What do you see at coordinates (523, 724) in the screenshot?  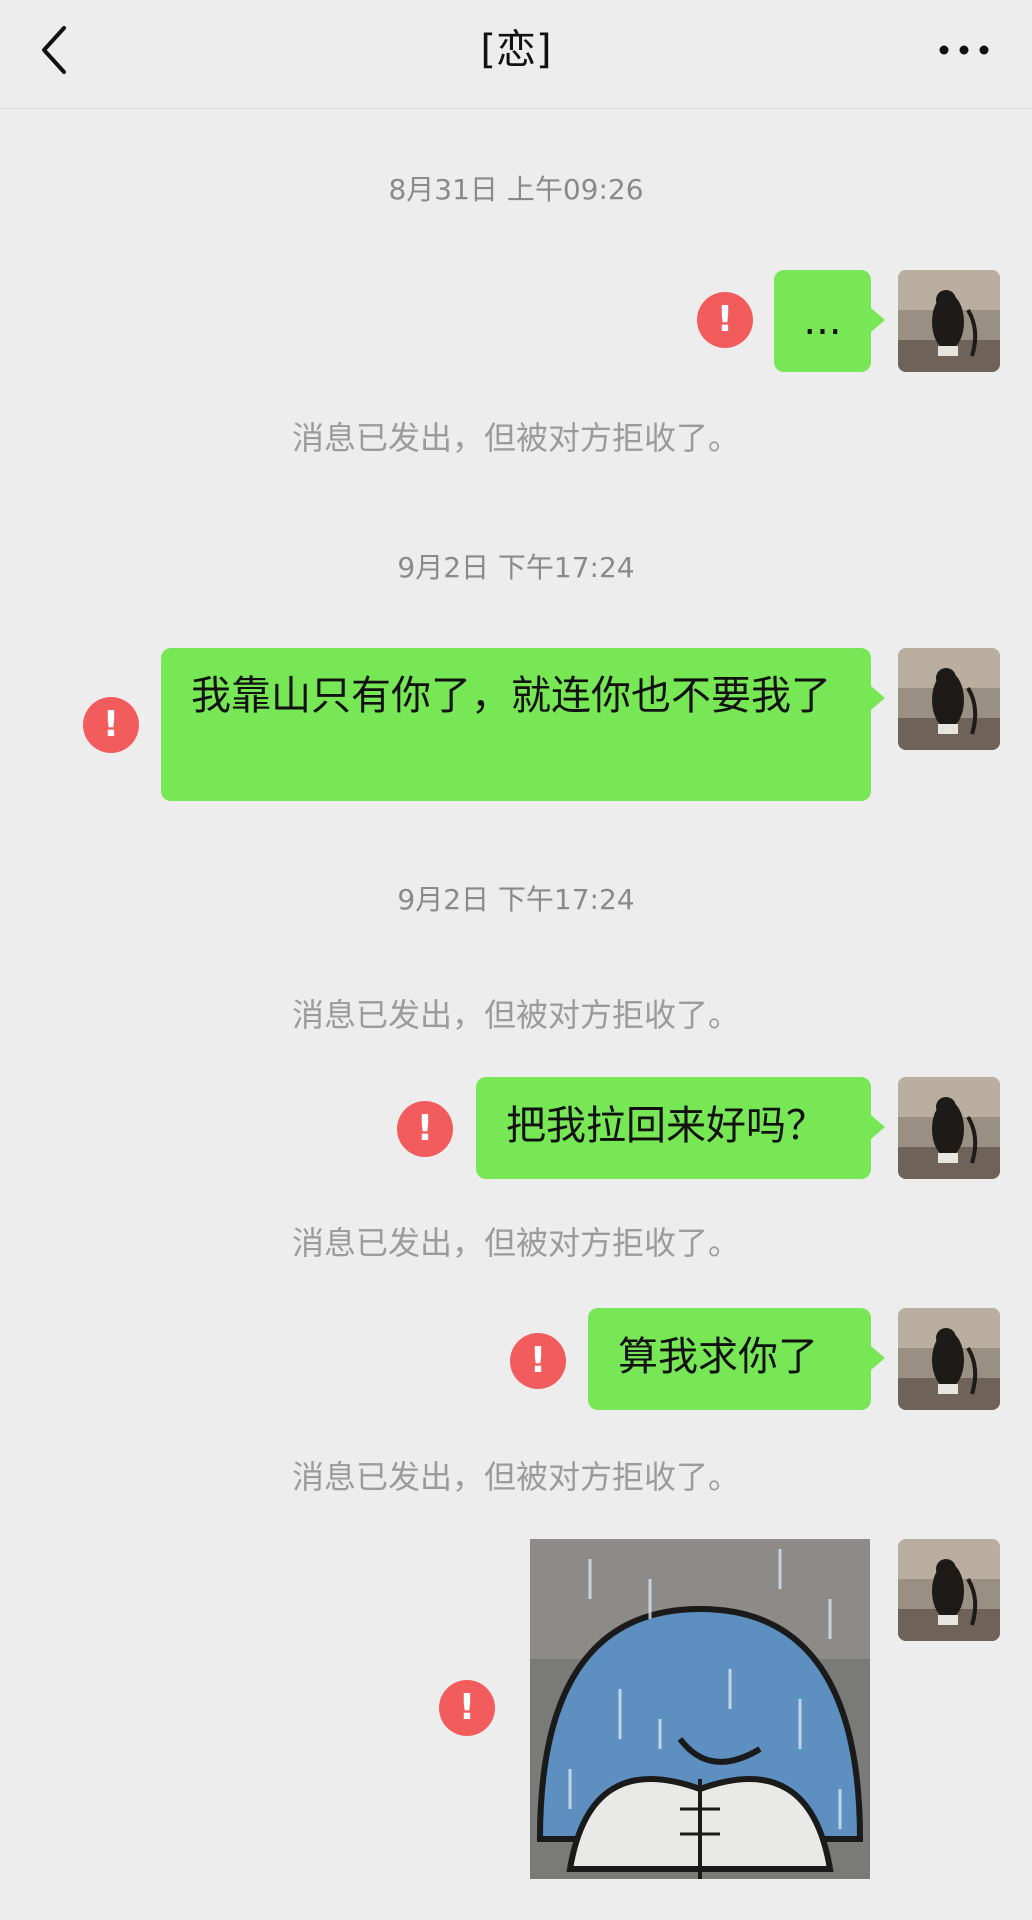 I see `message-bubble: 我靠山只有你了，就连你也不要我了` at bounding box center [523, 724].